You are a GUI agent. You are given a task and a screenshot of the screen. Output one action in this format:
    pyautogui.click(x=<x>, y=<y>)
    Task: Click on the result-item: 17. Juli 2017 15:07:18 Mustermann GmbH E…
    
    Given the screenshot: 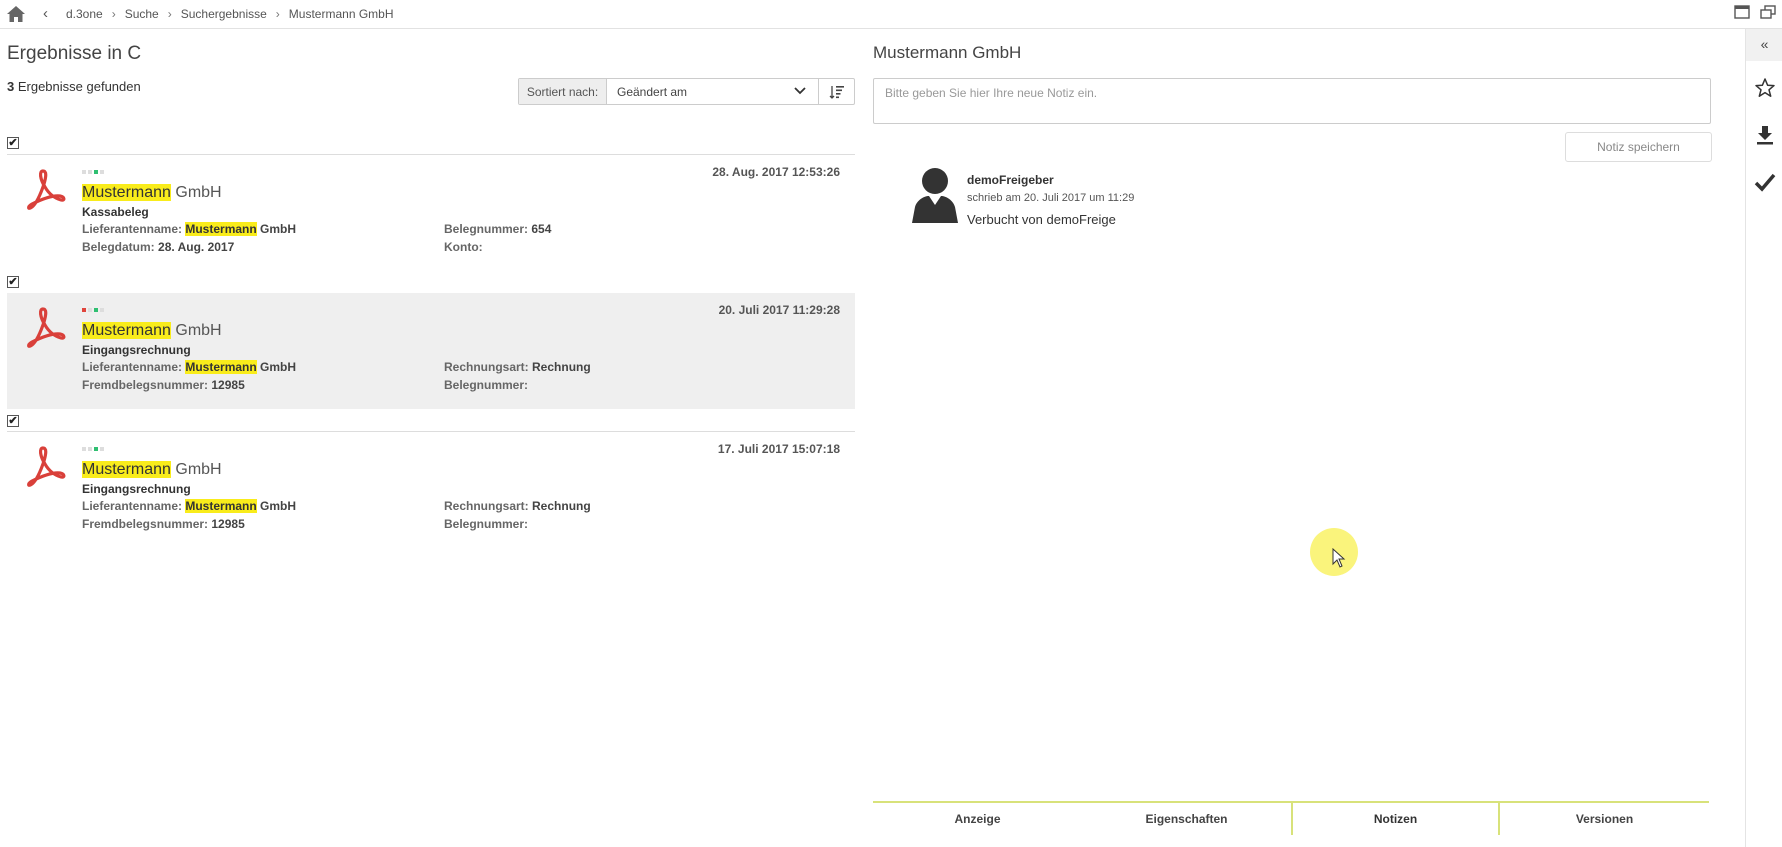 What is the action you would take?
    pyautogui.click(x=431, y=490)
    